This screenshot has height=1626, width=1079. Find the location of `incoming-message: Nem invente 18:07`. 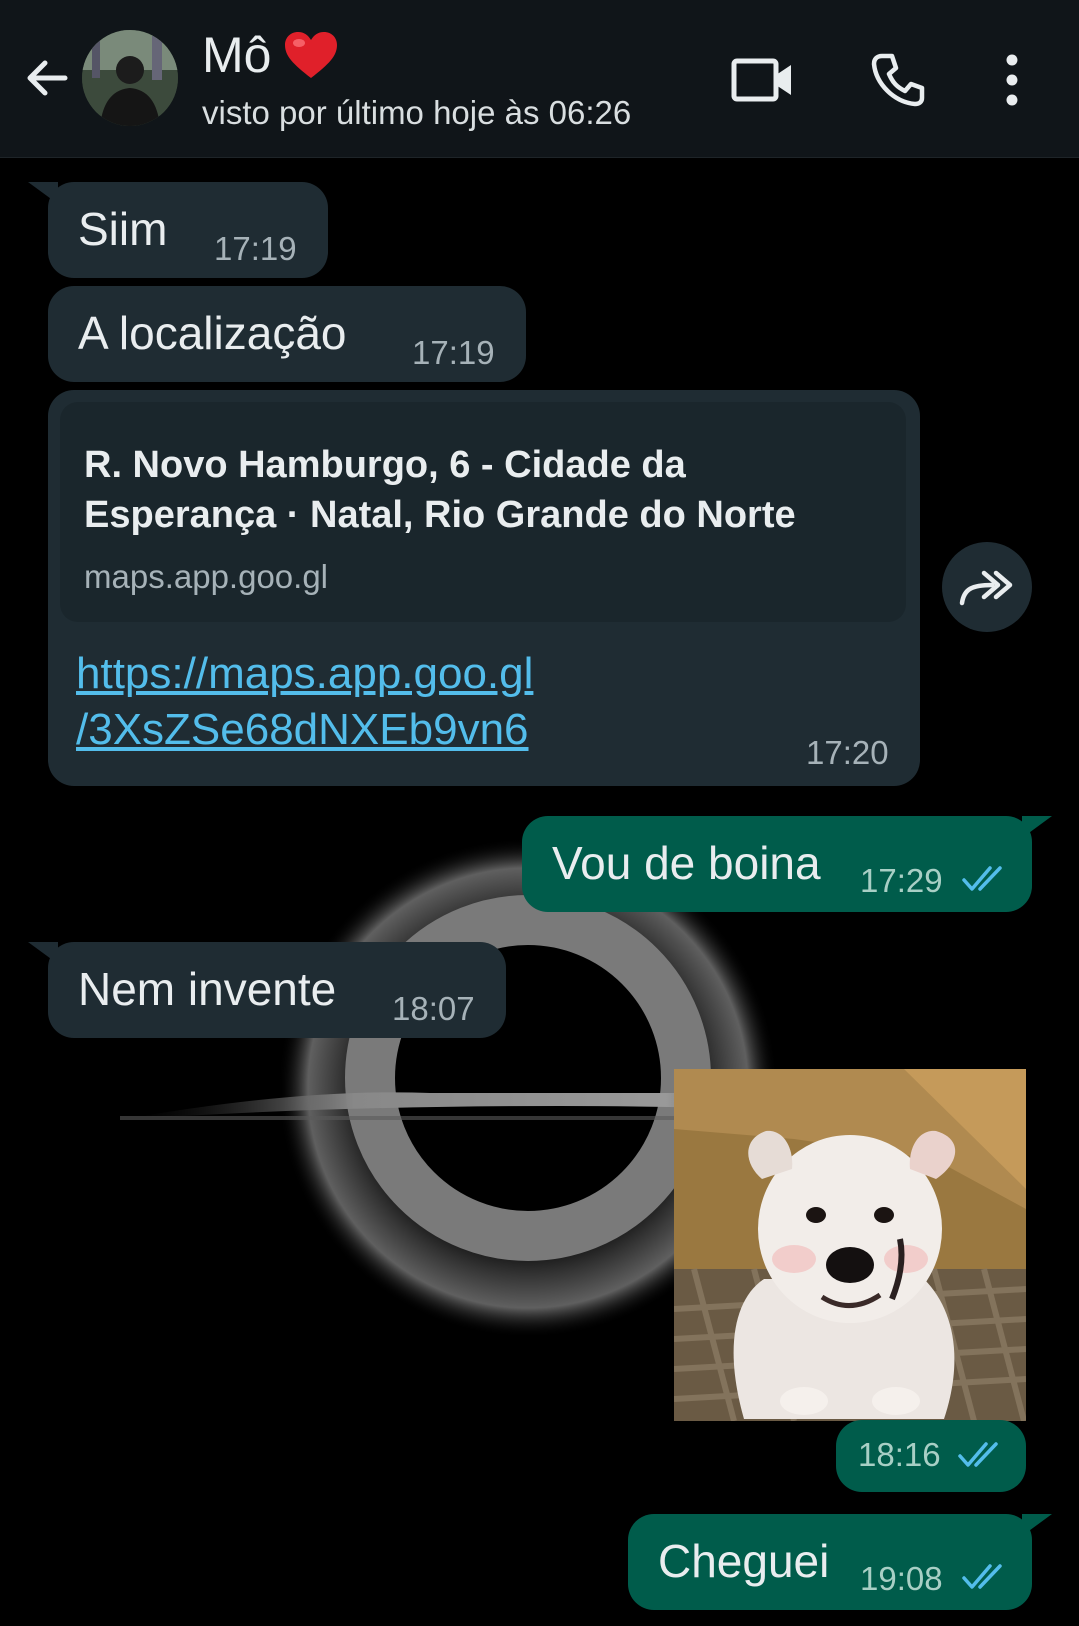

incoming-message: Nem invente 18:07 is located at coordinates (267, 990).